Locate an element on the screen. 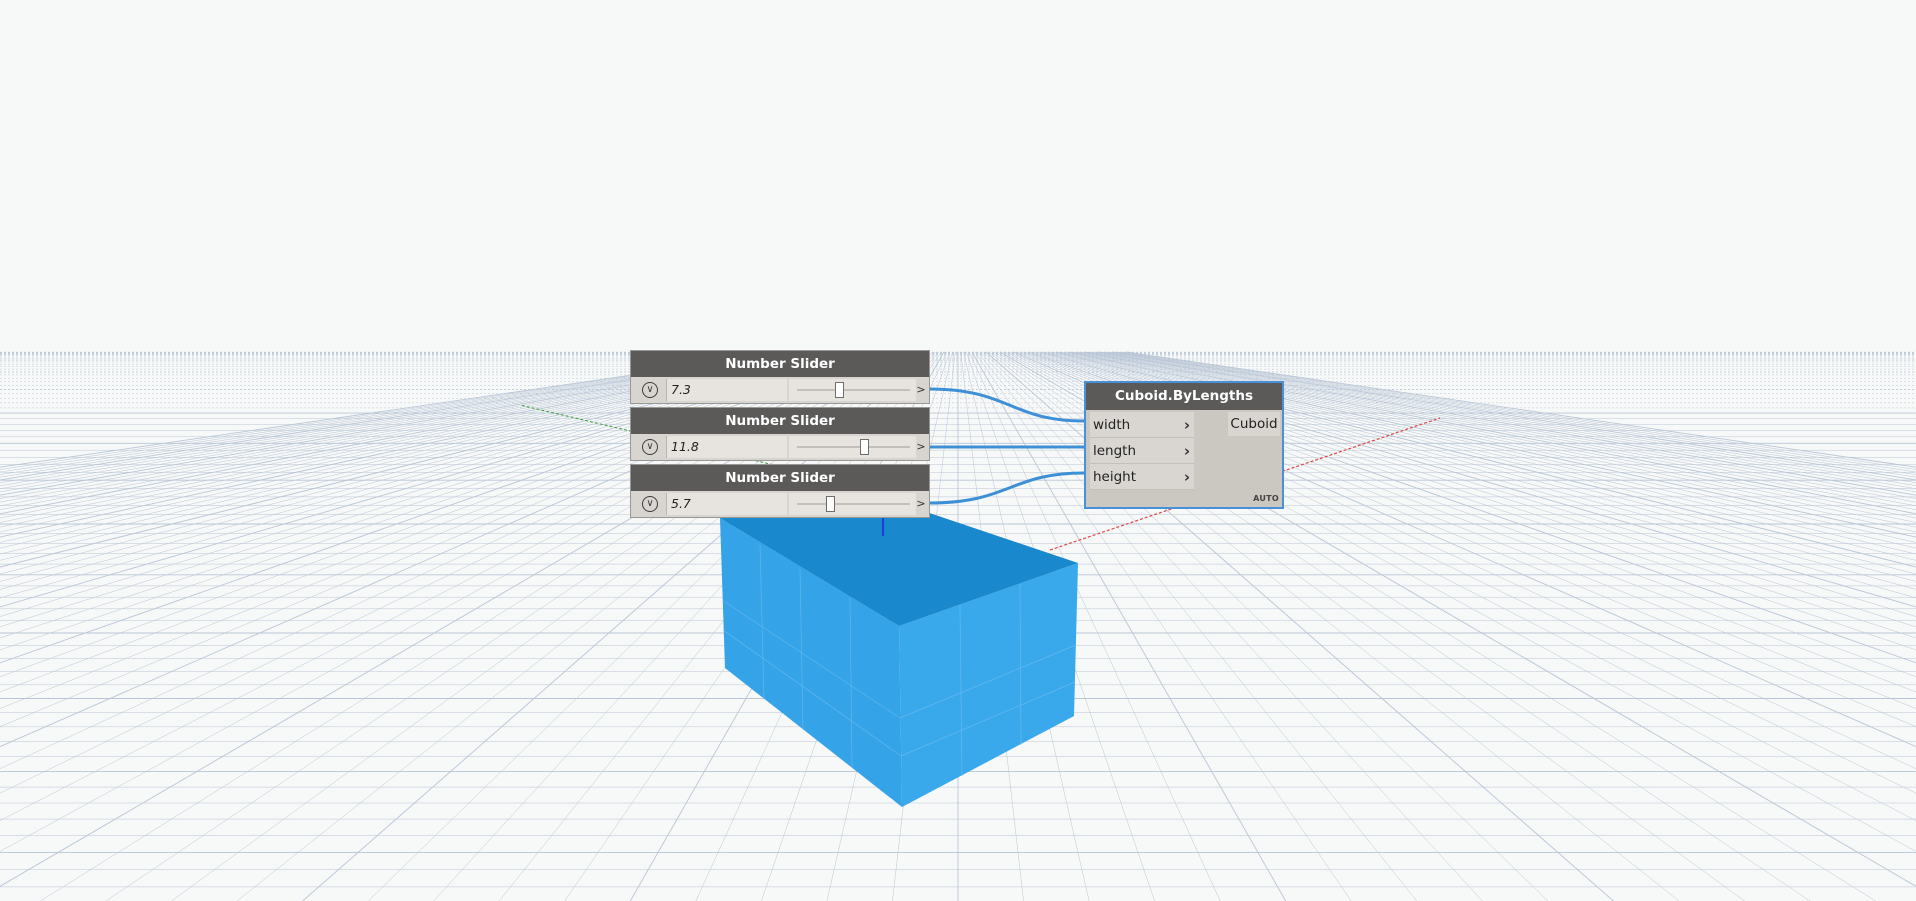 The width and height of the screenshot is (1916, 901). input-port-label: length is located at coordinates (1115, 451).